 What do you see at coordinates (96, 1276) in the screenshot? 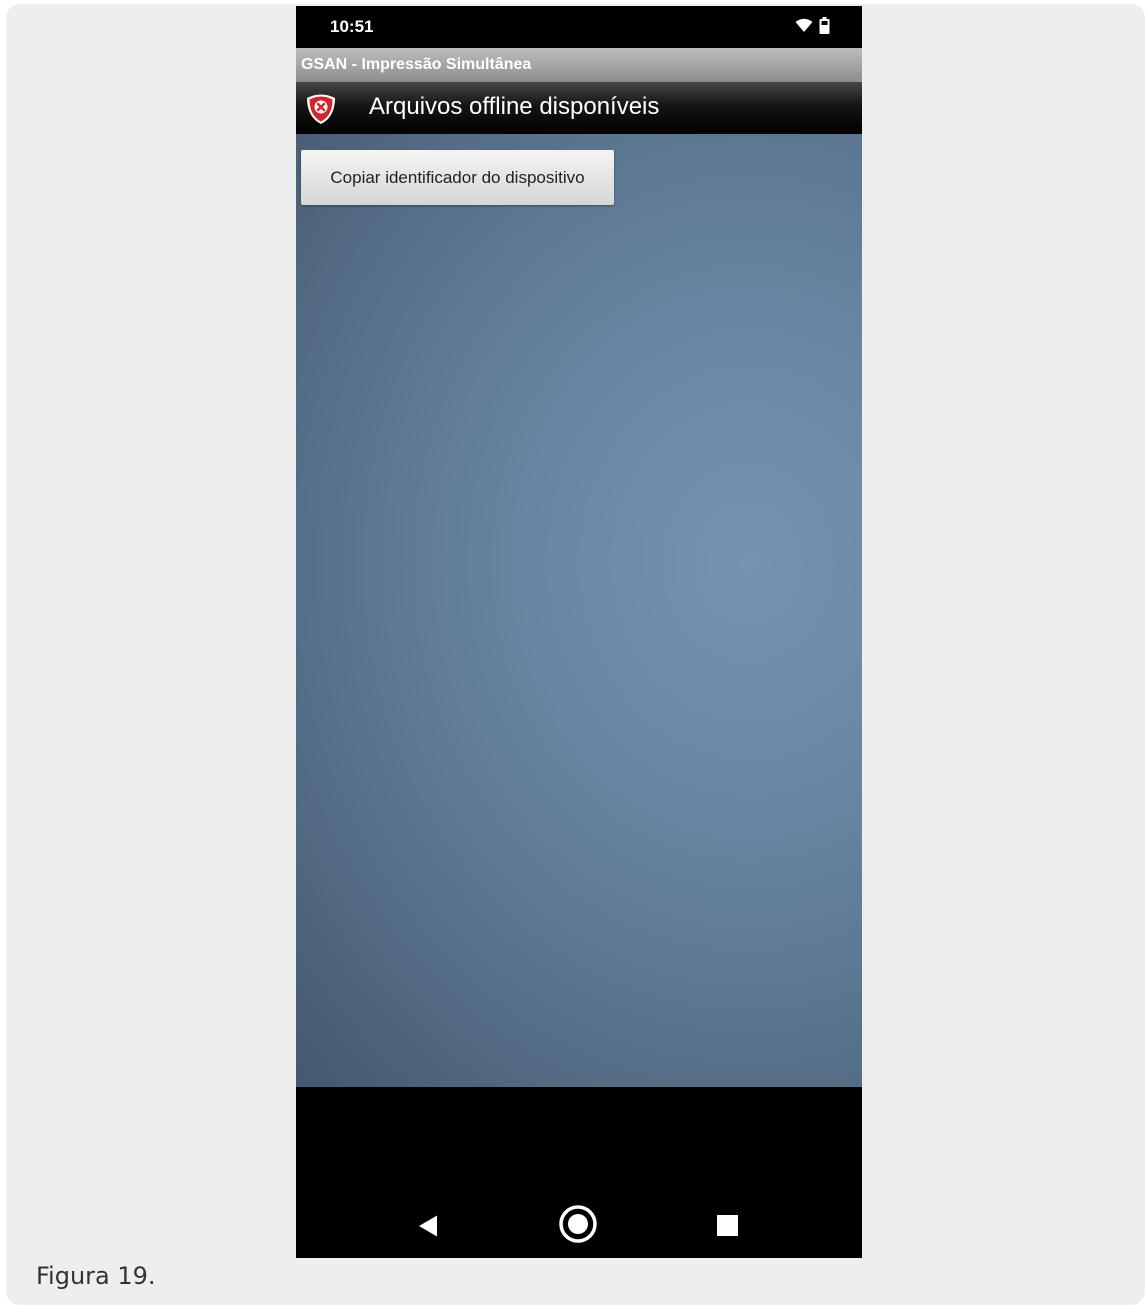
I see `figure-caption: Figura 19.` at bounding box center [96, 1276].